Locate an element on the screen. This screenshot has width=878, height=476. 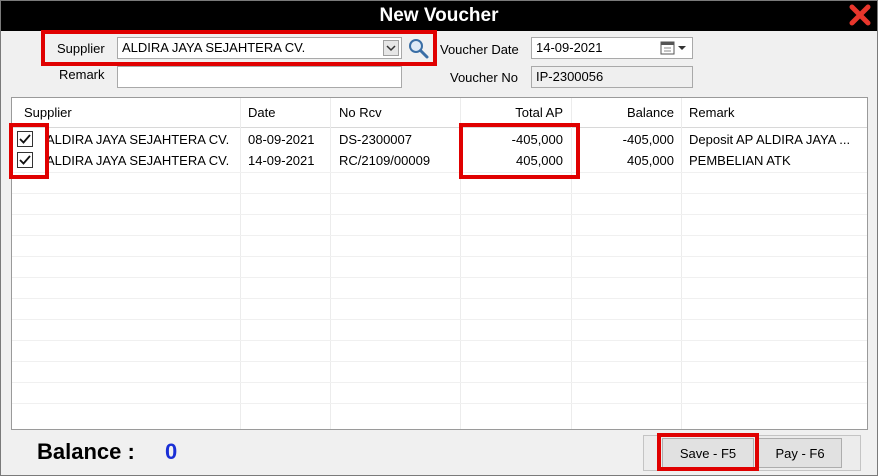
close-icon is located at coordinates (860, 15).